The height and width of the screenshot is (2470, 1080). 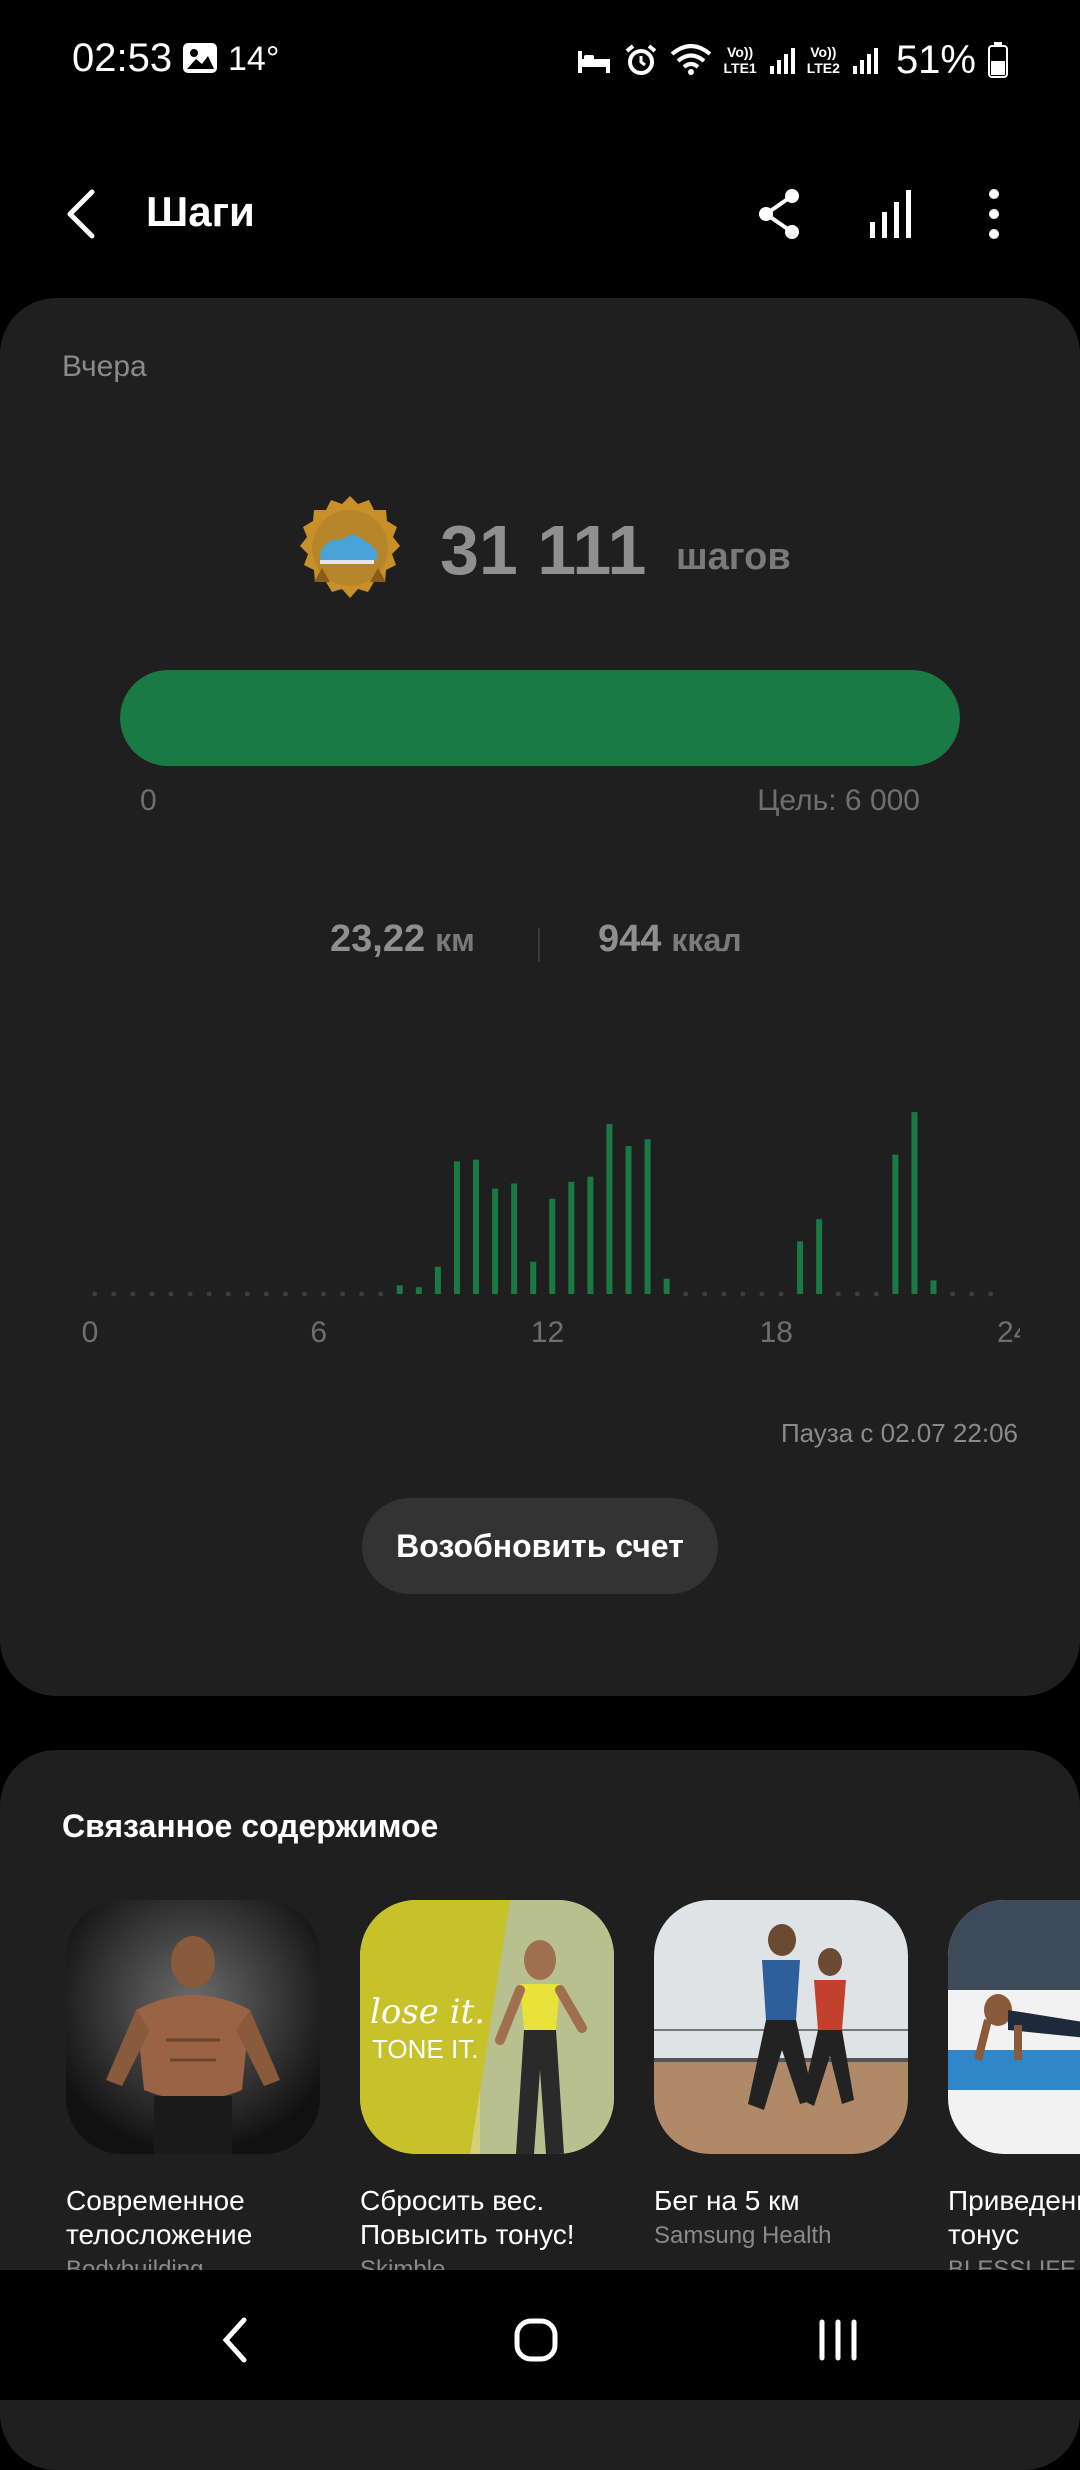 I want to click on runner-woman-thumbnail: lose it. TONE IT., so click(x=487, y=2027).